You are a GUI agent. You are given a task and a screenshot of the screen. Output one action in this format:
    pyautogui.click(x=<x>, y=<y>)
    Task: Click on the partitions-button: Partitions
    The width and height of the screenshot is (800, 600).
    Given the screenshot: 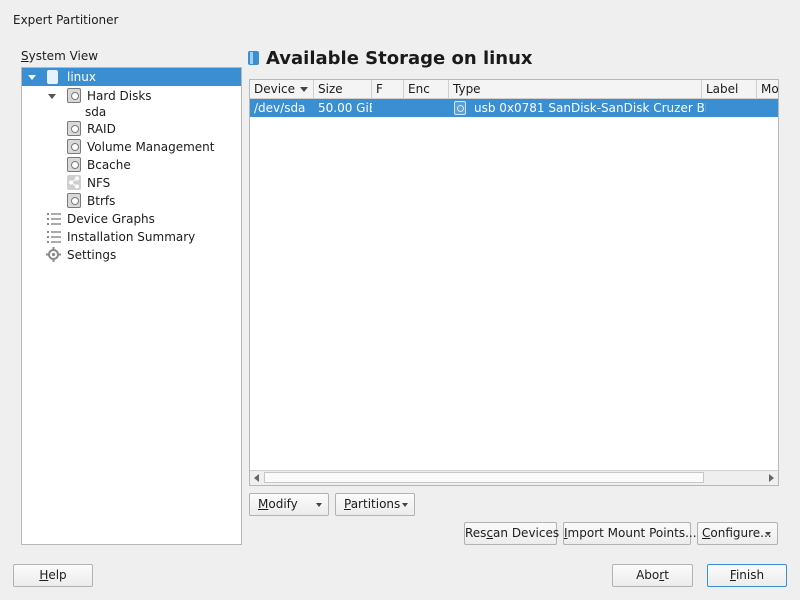 What is the action you would take?
    pyautogui.click(x=375, y=504)
    